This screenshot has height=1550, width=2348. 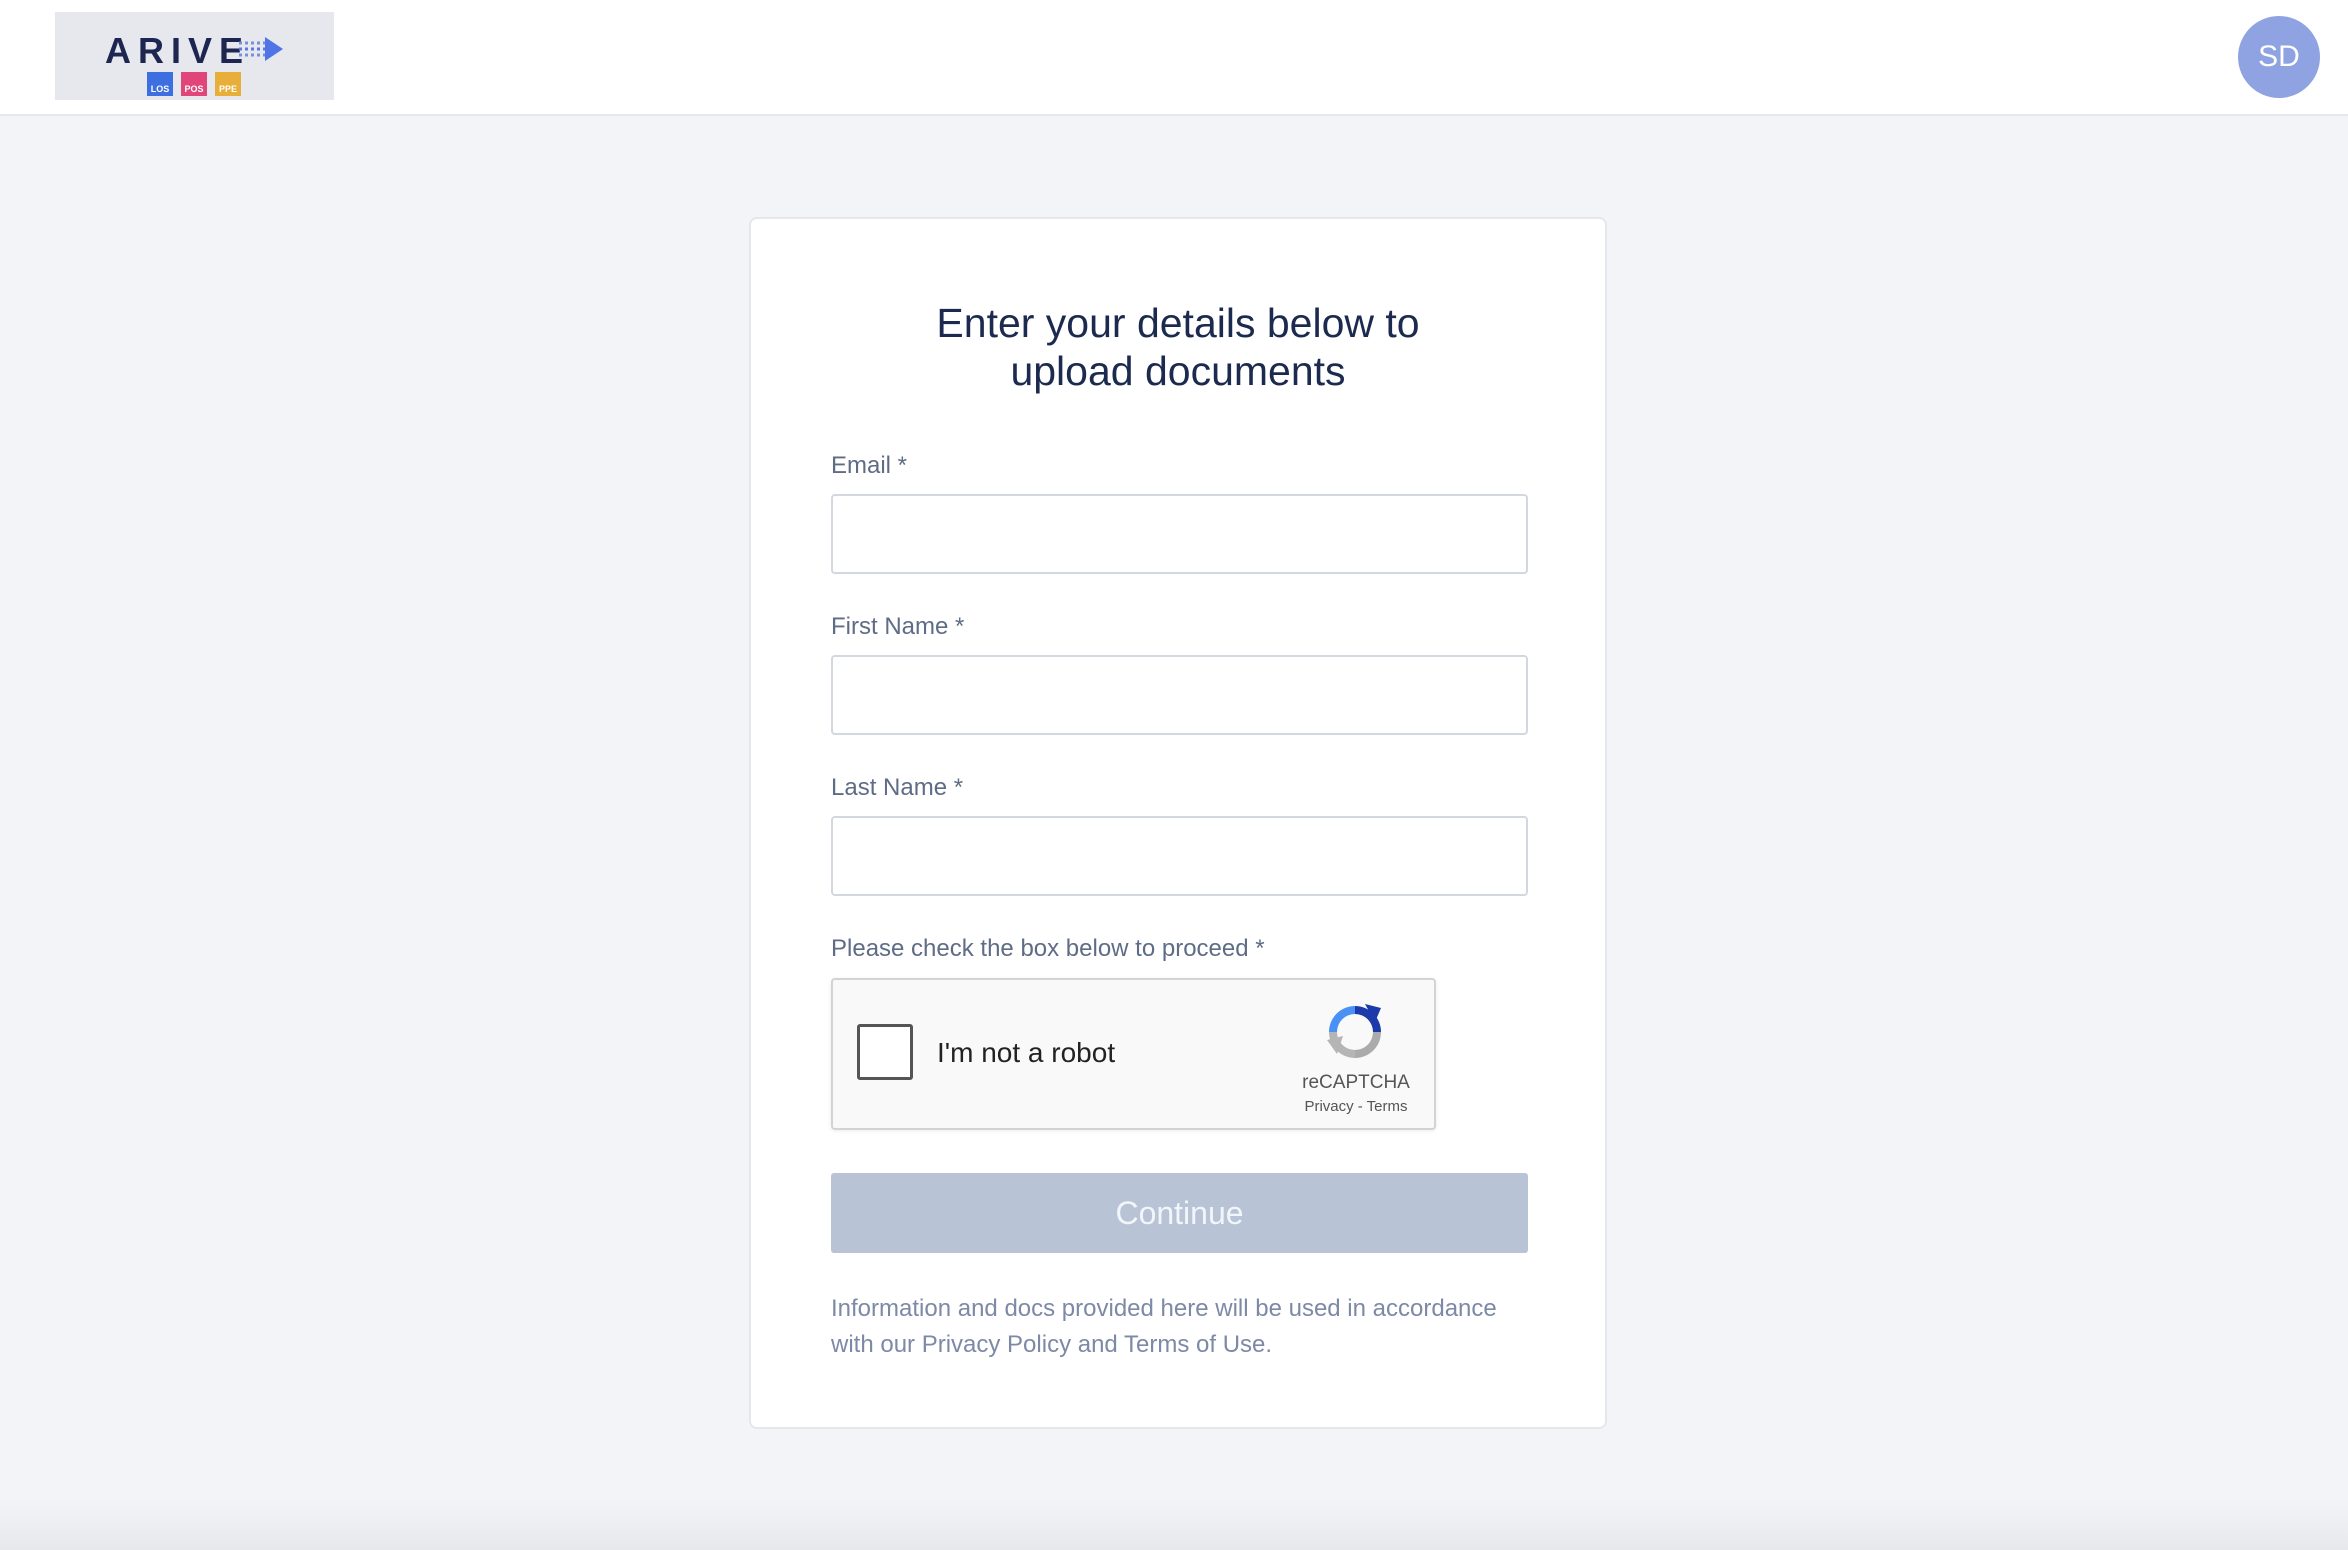 I want to click on recaptcha-icon, so click(x=1354, y=1031).